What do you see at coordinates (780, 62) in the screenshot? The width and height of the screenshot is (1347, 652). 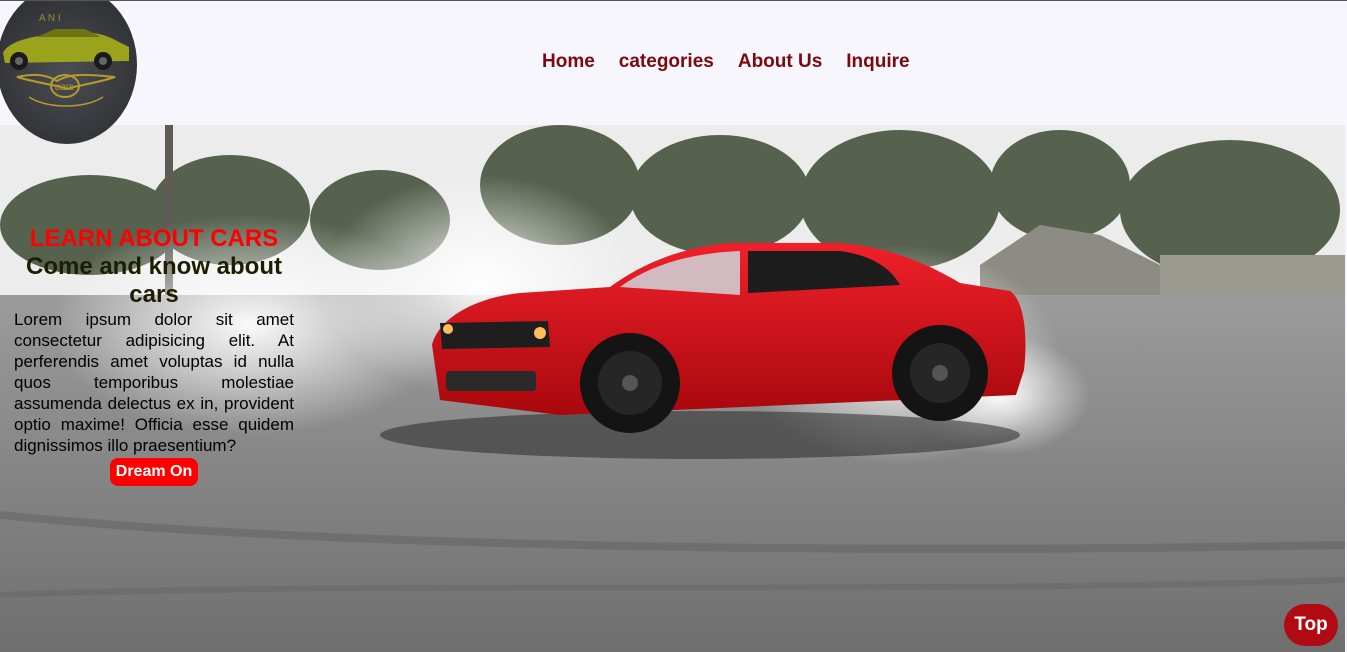 I see `nav-about-link: About Us` at bounding box center [780, 62].